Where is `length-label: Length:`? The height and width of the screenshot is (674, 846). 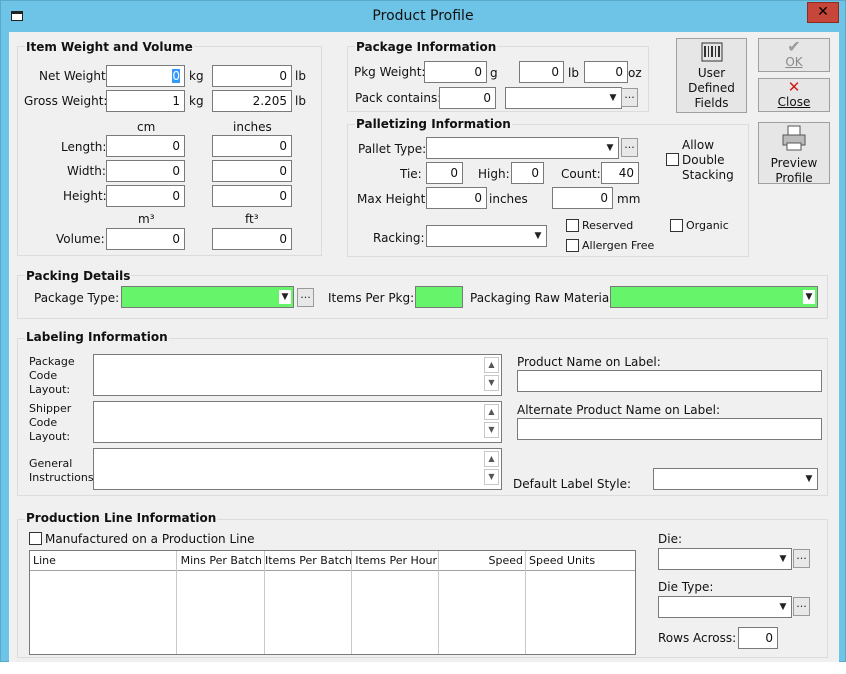
length-label: Length: is located at coordinates (84, 147).